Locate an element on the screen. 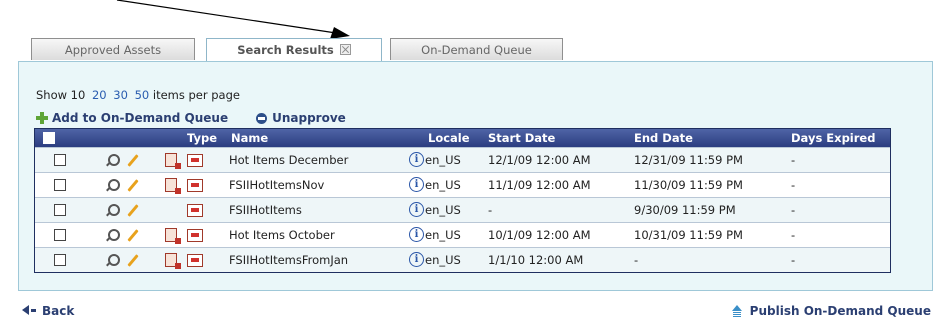 The image size is (941, 325). row-name: Hot Items December is located at coordinates (288, 160).